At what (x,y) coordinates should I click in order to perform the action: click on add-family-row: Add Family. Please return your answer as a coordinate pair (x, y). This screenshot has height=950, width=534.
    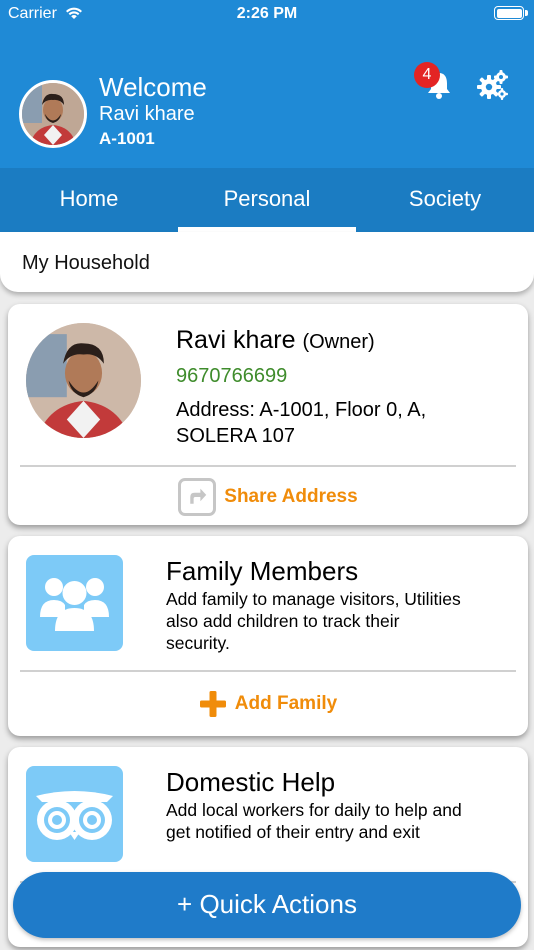
    Looking at the image, I should click on (268, 706).